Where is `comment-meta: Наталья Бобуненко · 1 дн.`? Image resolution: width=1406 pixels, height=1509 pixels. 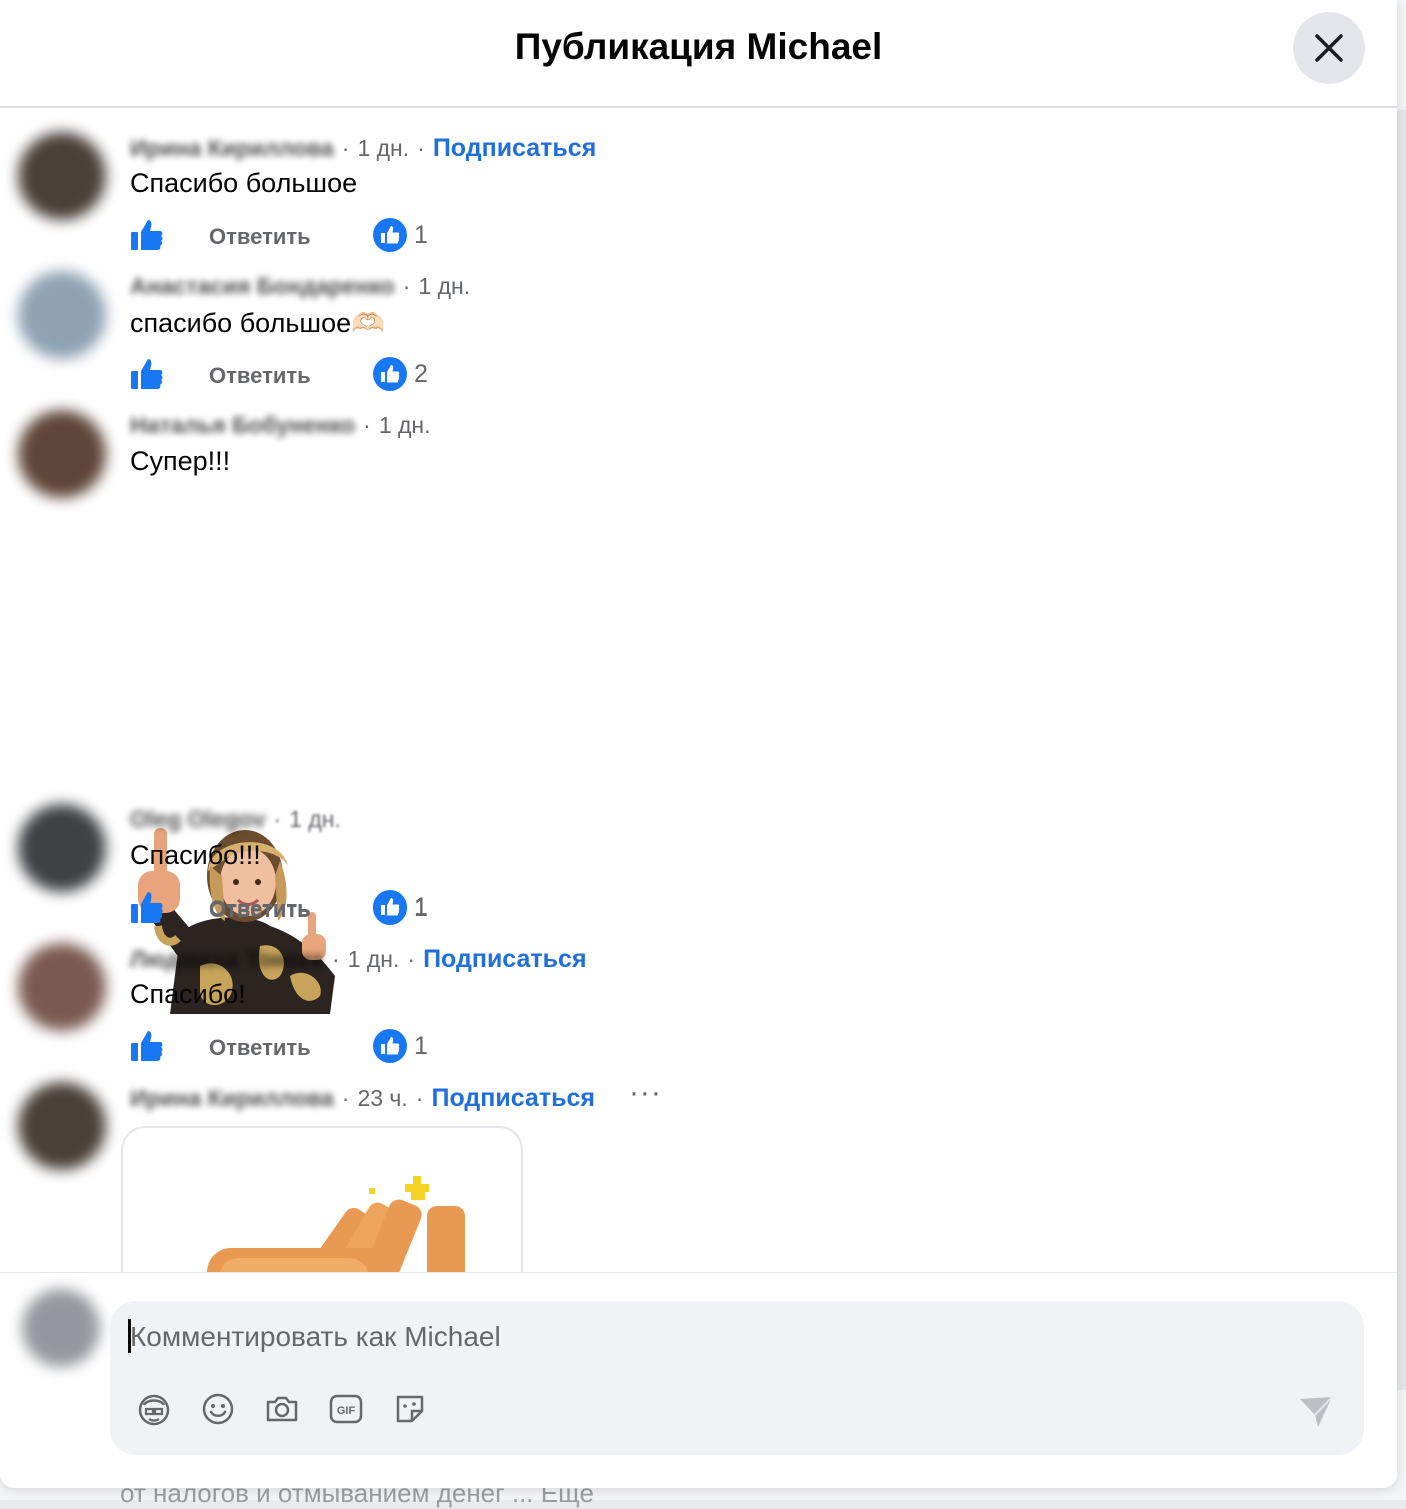
comment-meta: Наталья Бобуненко · 1 дн. is located at coordinates (280, 425).